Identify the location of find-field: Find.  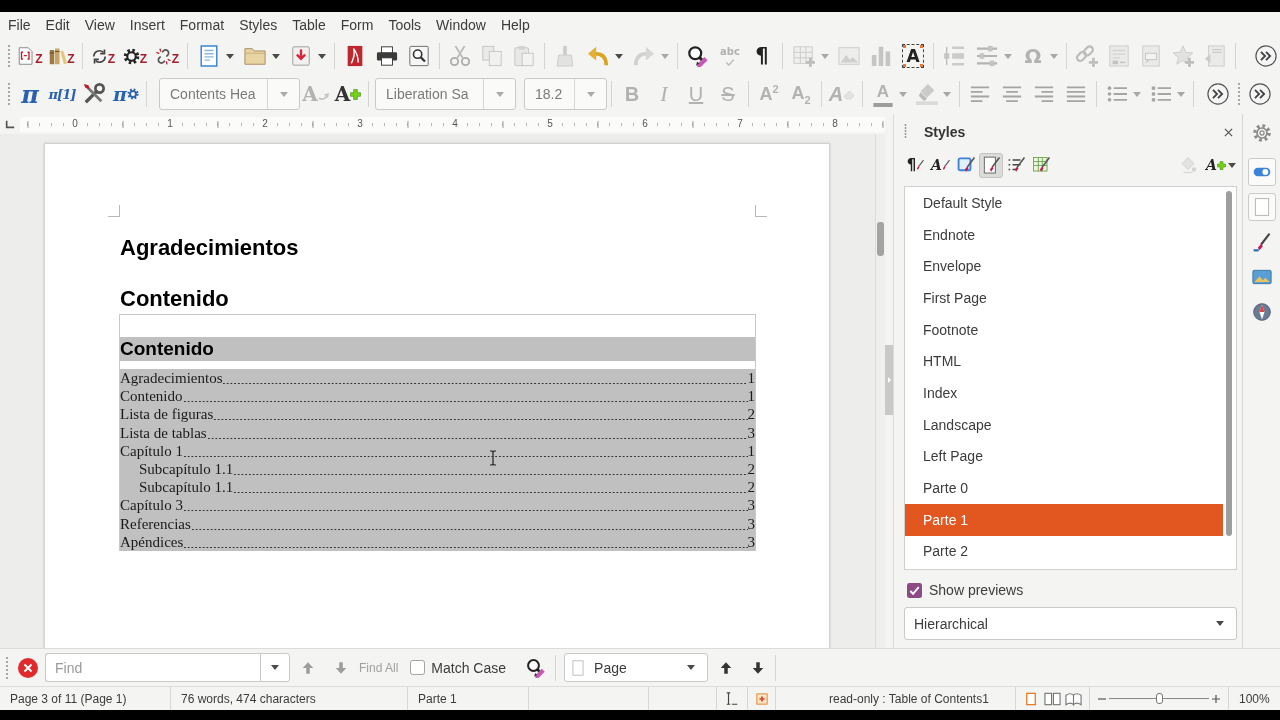
(152, 667).